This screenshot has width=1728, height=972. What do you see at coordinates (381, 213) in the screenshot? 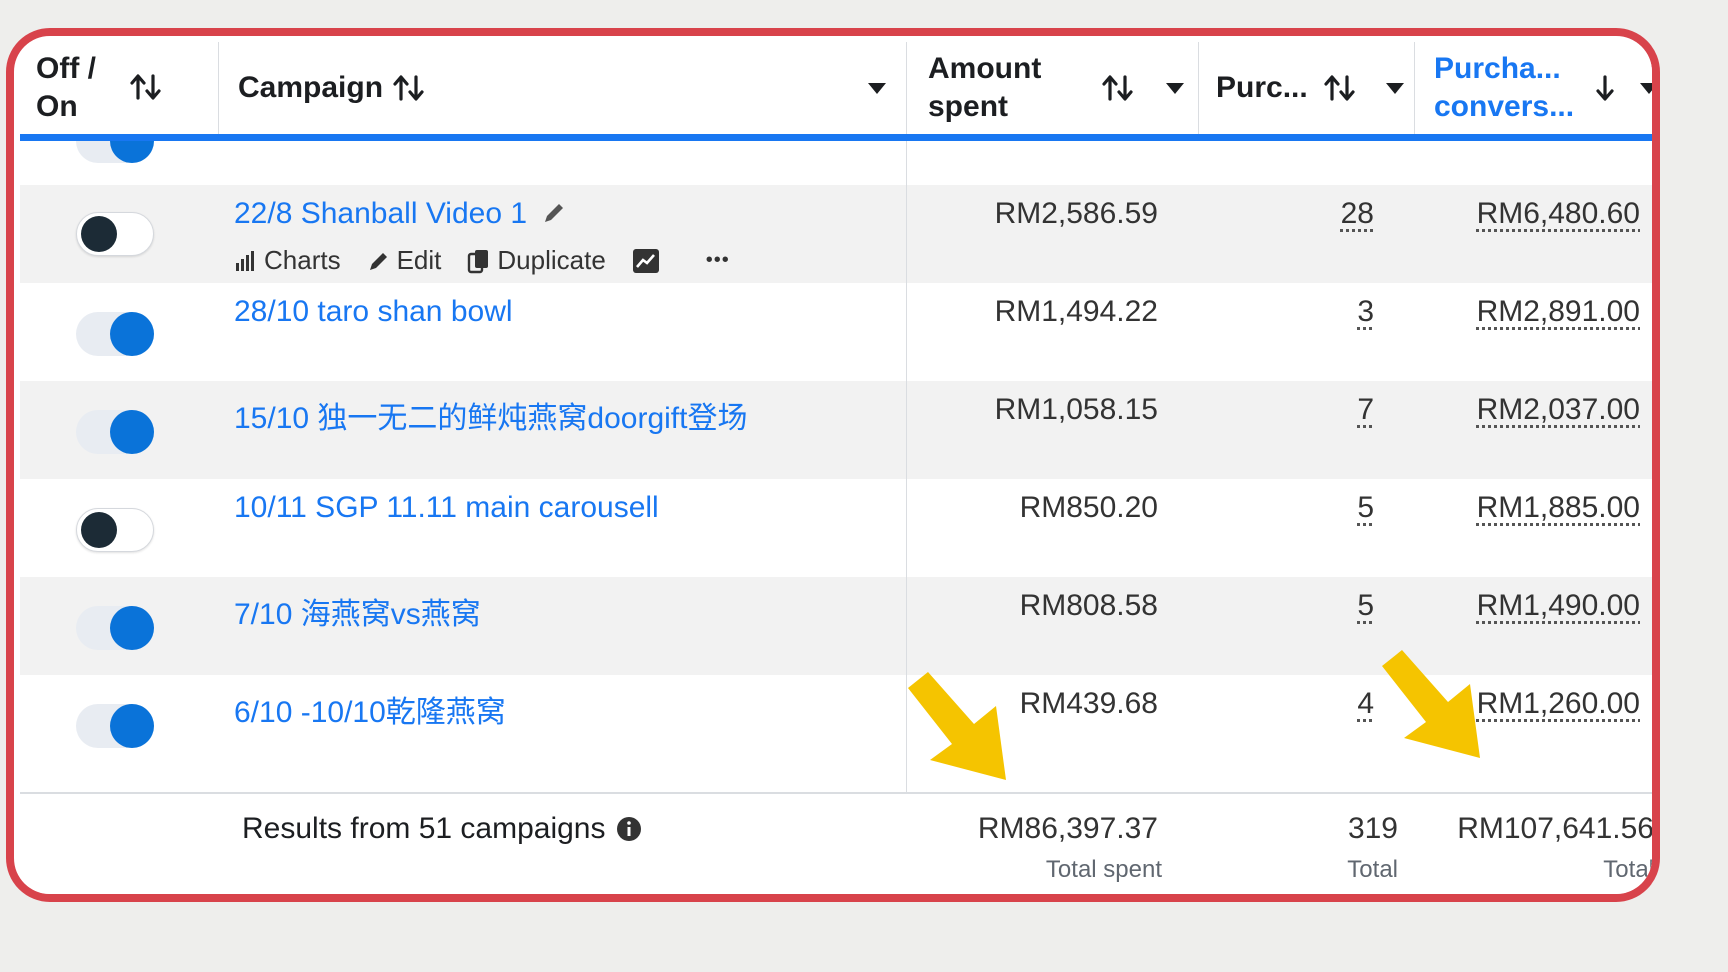
I see `campaign-name: 22/8 Shanball Video 1` at bounding box center [381, 213].